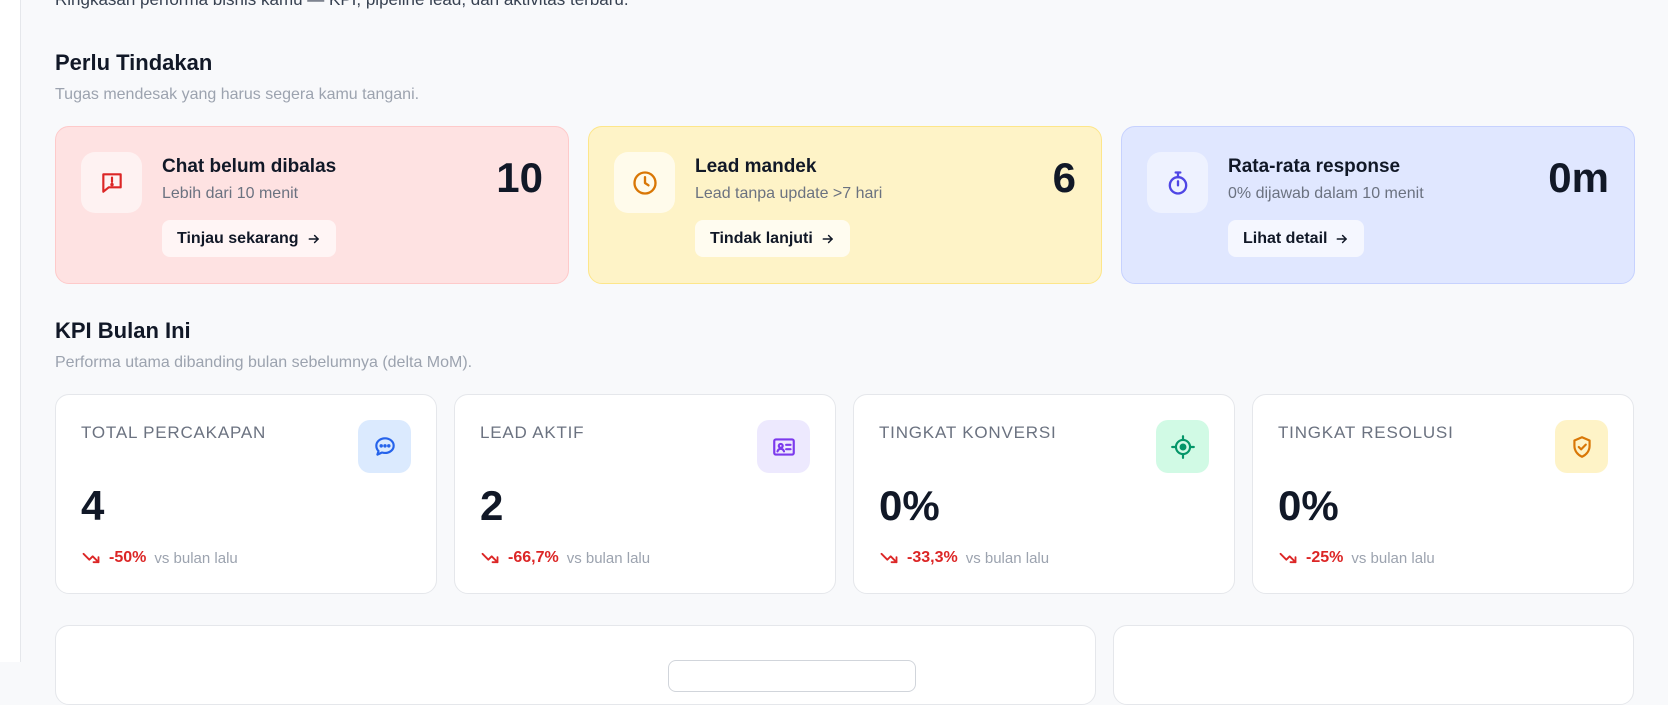 The width and height of the screenshot is (1668, 705). I want to click on review-now-button: Tinjau sekarang, so click(249, 238).